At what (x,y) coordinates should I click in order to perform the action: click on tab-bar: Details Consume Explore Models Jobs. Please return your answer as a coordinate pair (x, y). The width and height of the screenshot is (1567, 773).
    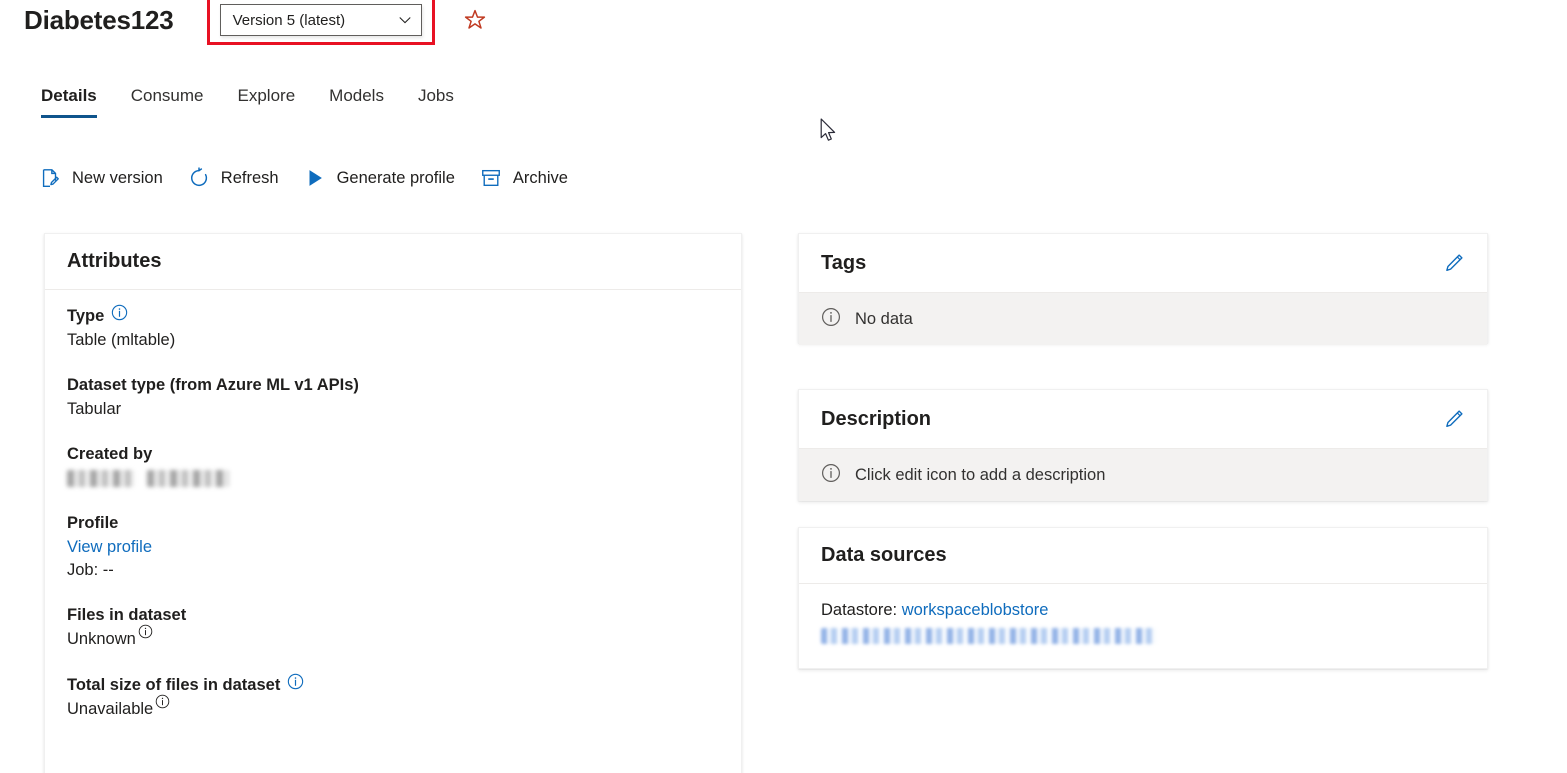
    Looking at the image, I should click on (247, 100).